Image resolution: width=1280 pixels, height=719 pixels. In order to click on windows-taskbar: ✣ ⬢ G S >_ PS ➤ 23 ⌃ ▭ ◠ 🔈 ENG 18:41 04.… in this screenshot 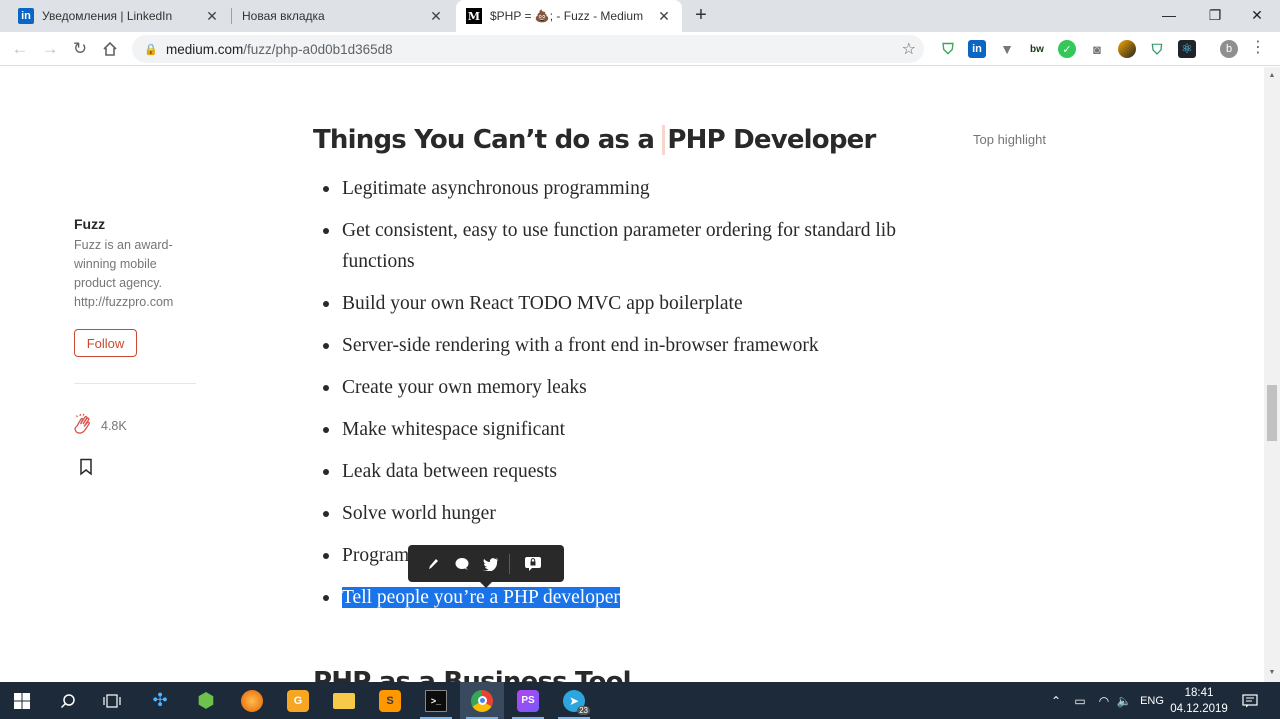, I will do `click(640, 700)`.